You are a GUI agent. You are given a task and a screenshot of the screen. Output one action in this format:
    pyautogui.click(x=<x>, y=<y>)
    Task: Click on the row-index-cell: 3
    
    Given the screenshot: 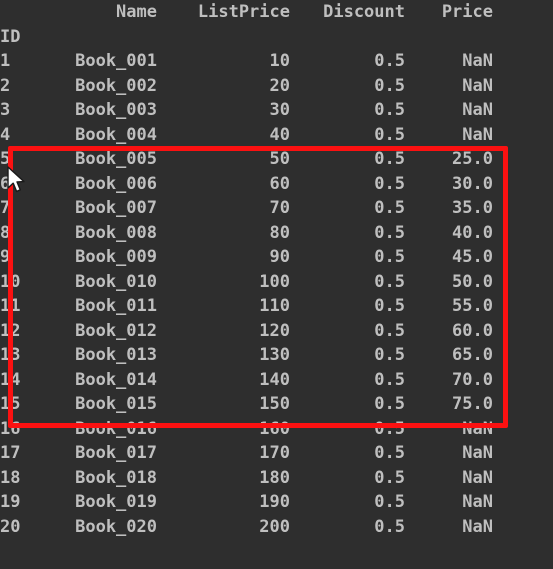 What is the action you would take?
    pyautogui.click(x=5, y=110)
    